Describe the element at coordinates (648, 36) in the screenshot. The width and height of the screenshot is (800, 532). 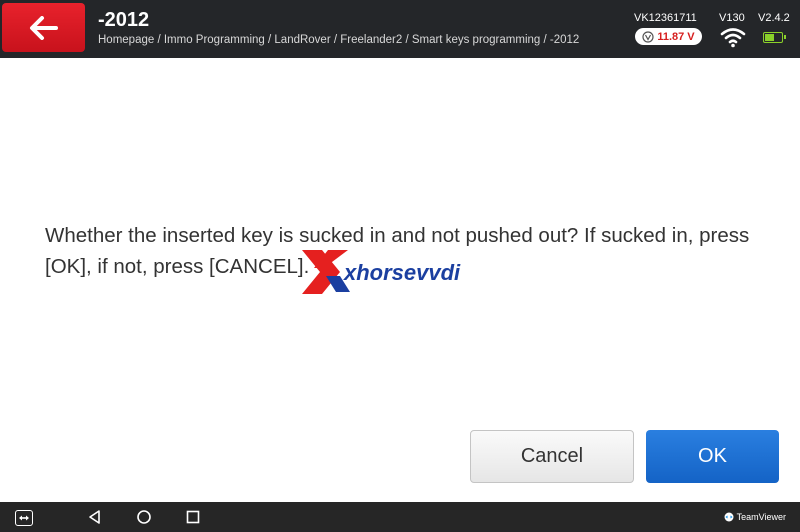
I see `voltmeter-icon` at that location.